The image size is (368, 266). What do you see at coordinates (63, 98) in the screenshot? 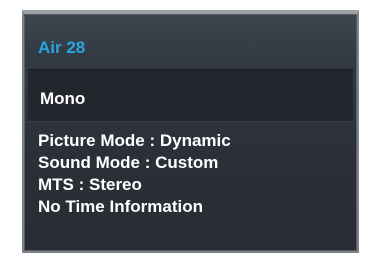
I see `audio-mode-label: Mono` at bounding box center [63, 98].